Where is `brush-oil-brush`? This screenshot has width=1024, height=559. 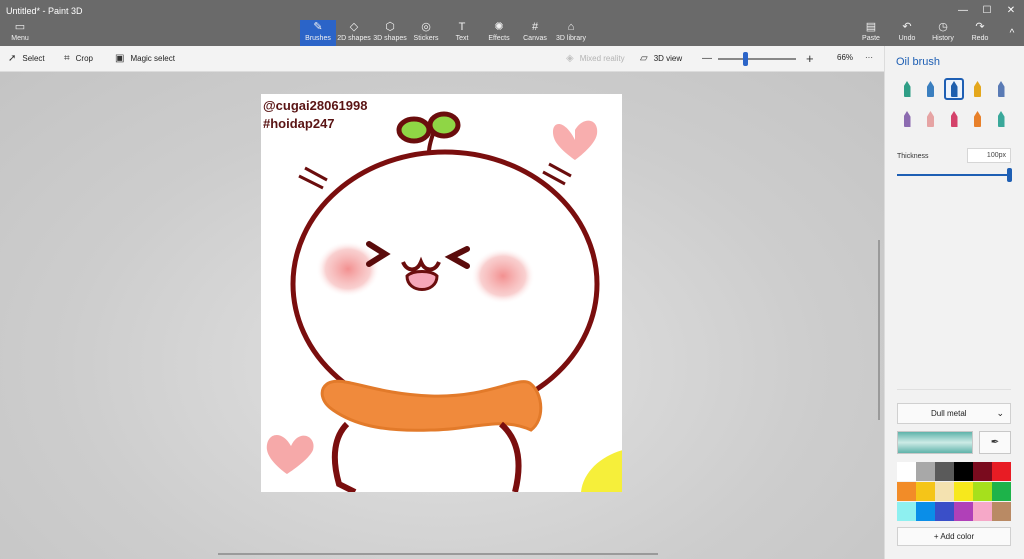
brush-oil-brush is located at coordinates (954, 89).